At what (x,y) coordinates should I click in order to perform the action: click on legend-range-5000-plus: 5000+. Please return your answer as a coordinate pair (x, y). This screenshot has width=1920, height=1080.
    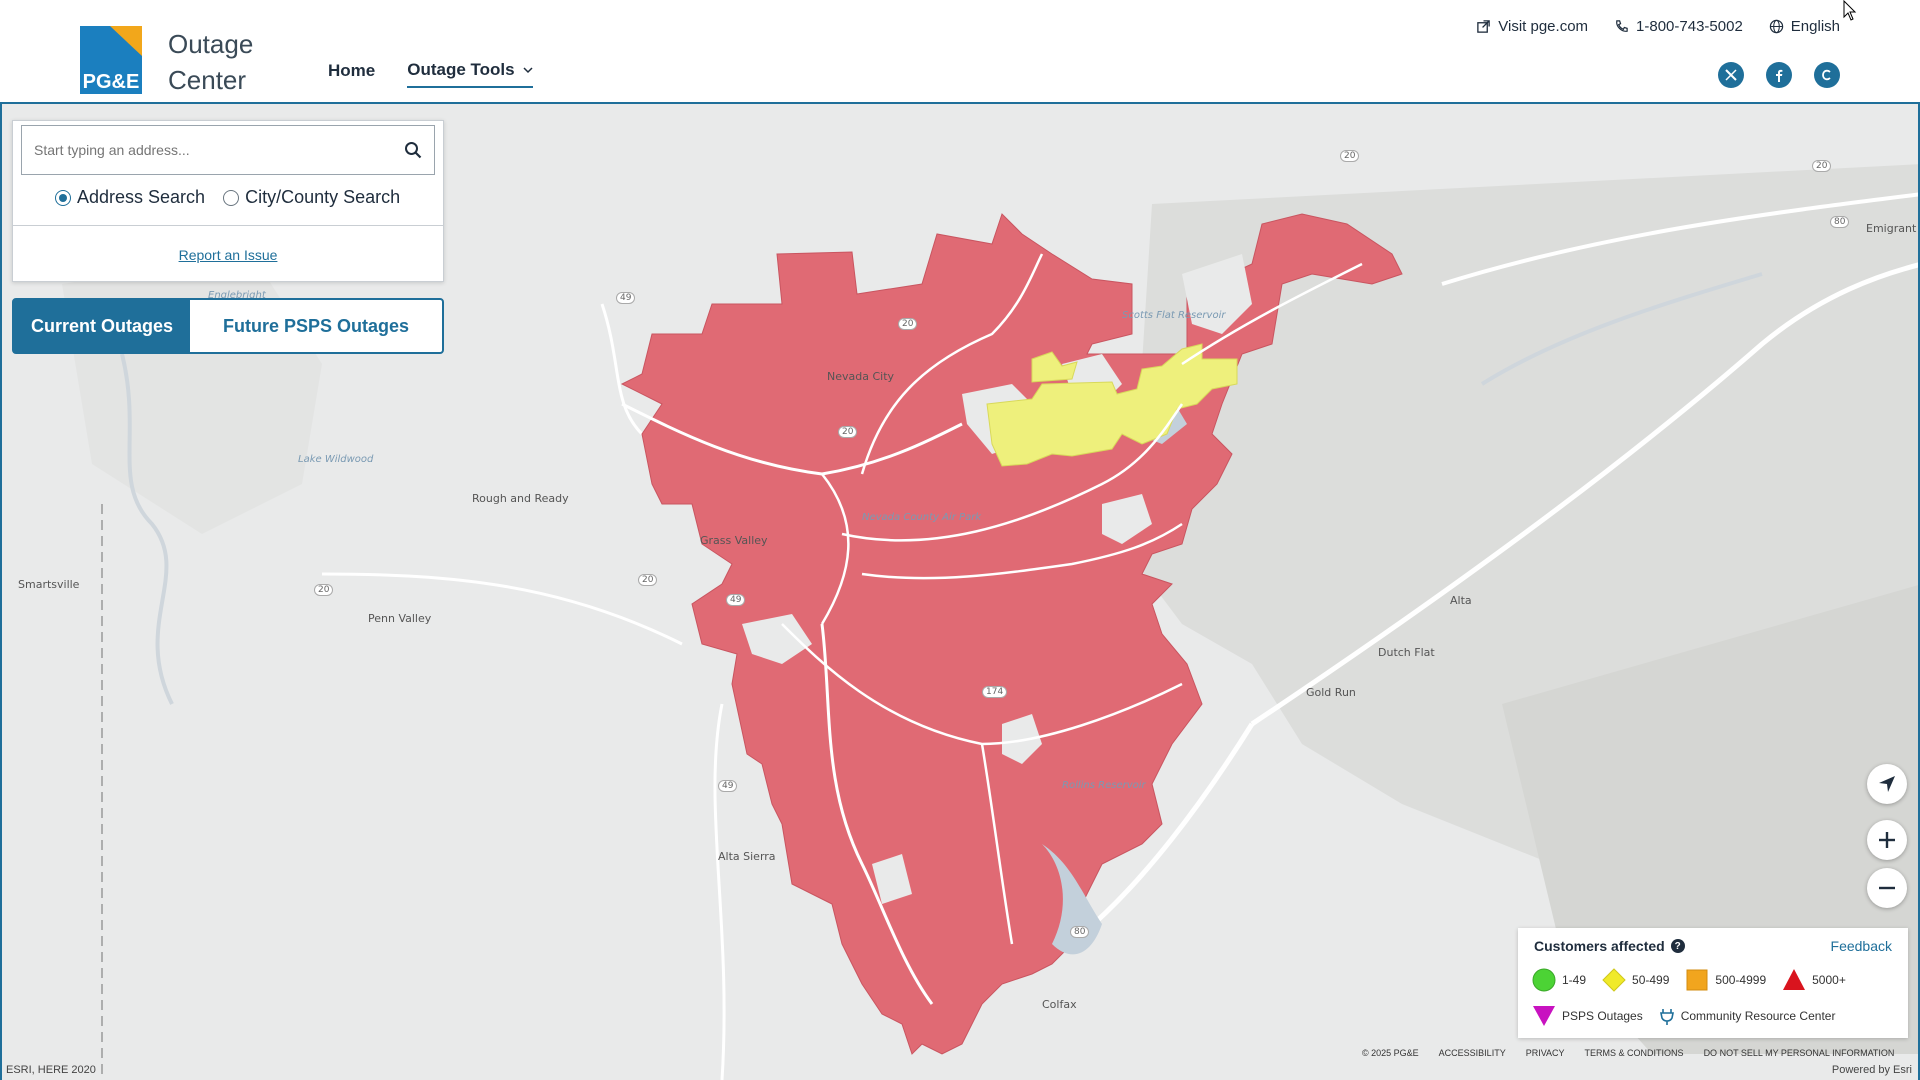
    Looking at the image, I should click on (1829, 980).